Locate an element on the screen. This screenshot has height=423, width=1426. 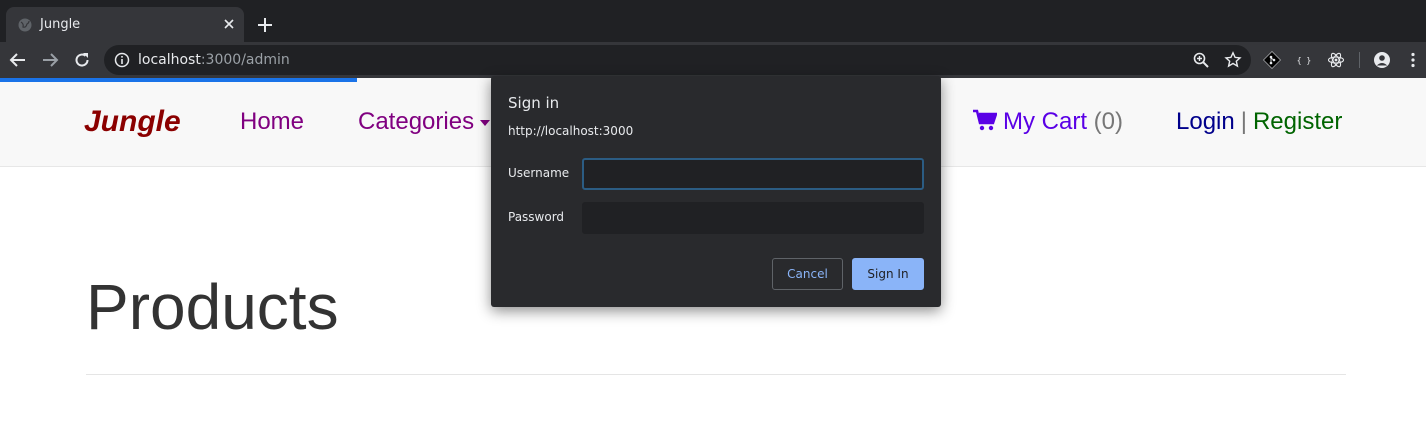
back-arrow-icon is located at coordinates (18, 60).